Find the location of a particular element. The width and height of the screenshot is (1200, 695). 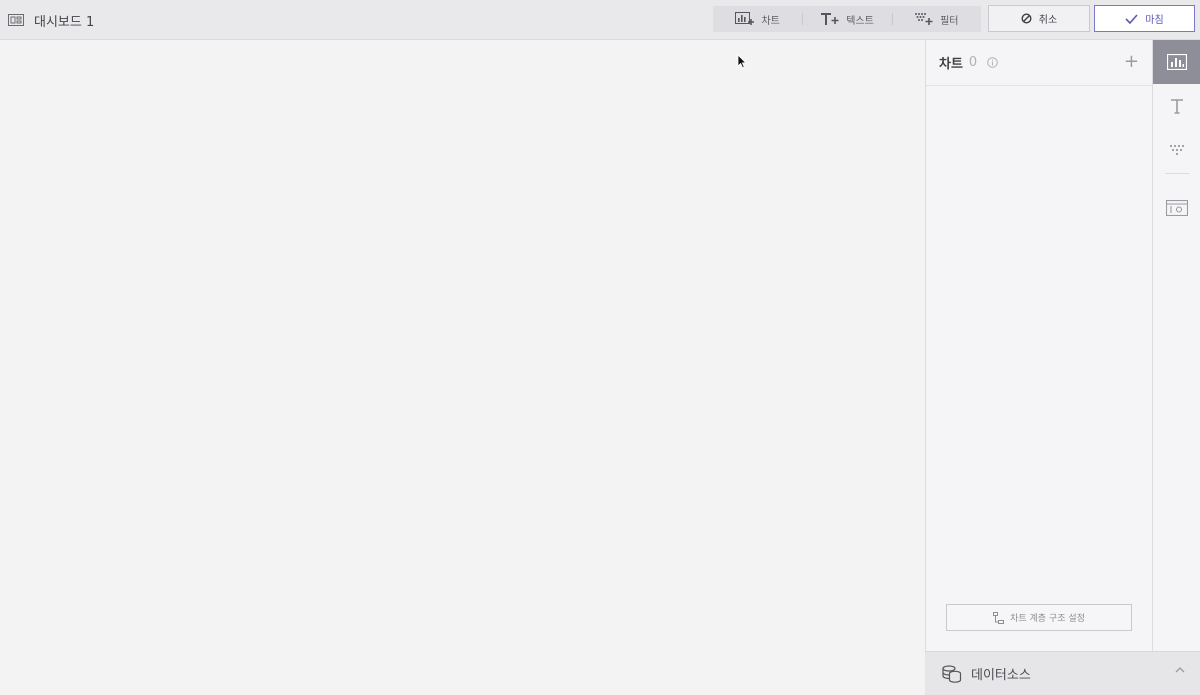

chart-hierarchy-label: 차트 계층 구조 설정 is located at coordinates (1047, 619).